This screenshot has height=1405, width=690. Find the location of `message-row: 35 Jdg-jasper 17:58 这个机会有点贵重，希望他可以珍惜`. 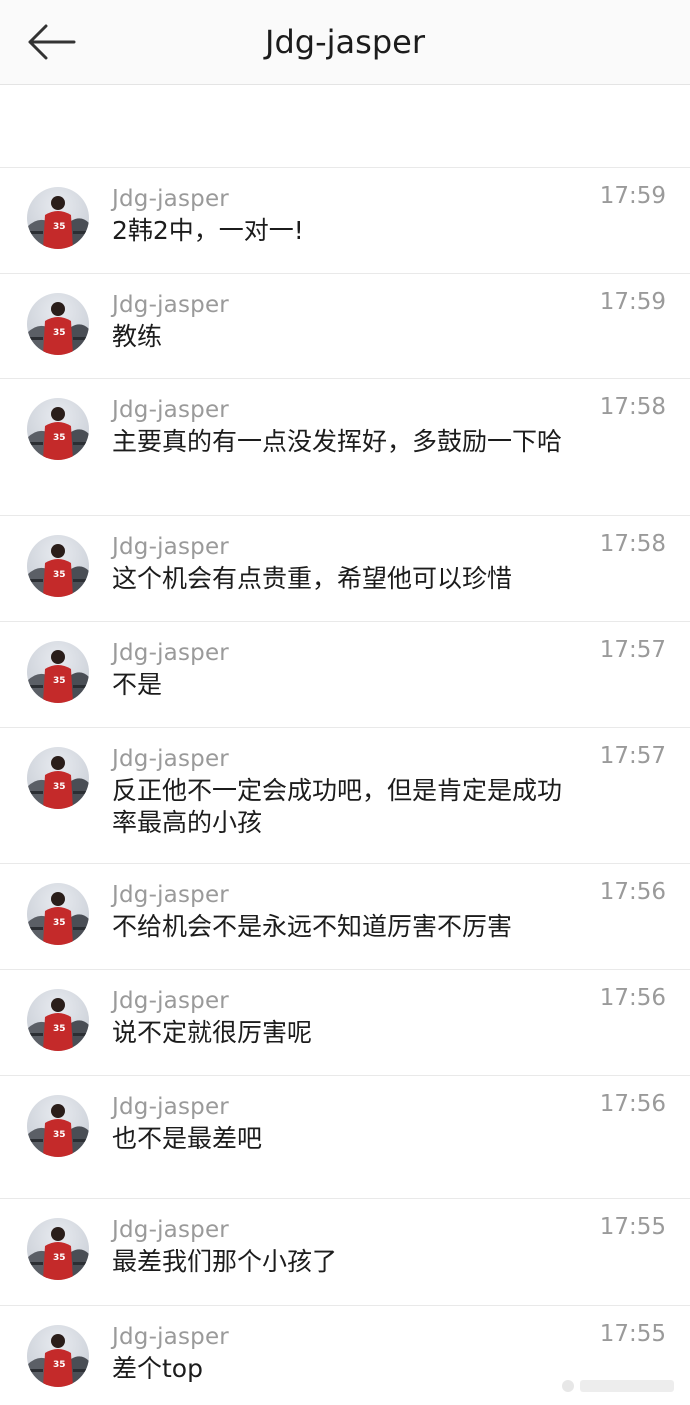

message-row: 35 Jdg-jasper 17:58 这个机会有点贵重，希望他可以珍惜 is located at coordinates (345, 569).